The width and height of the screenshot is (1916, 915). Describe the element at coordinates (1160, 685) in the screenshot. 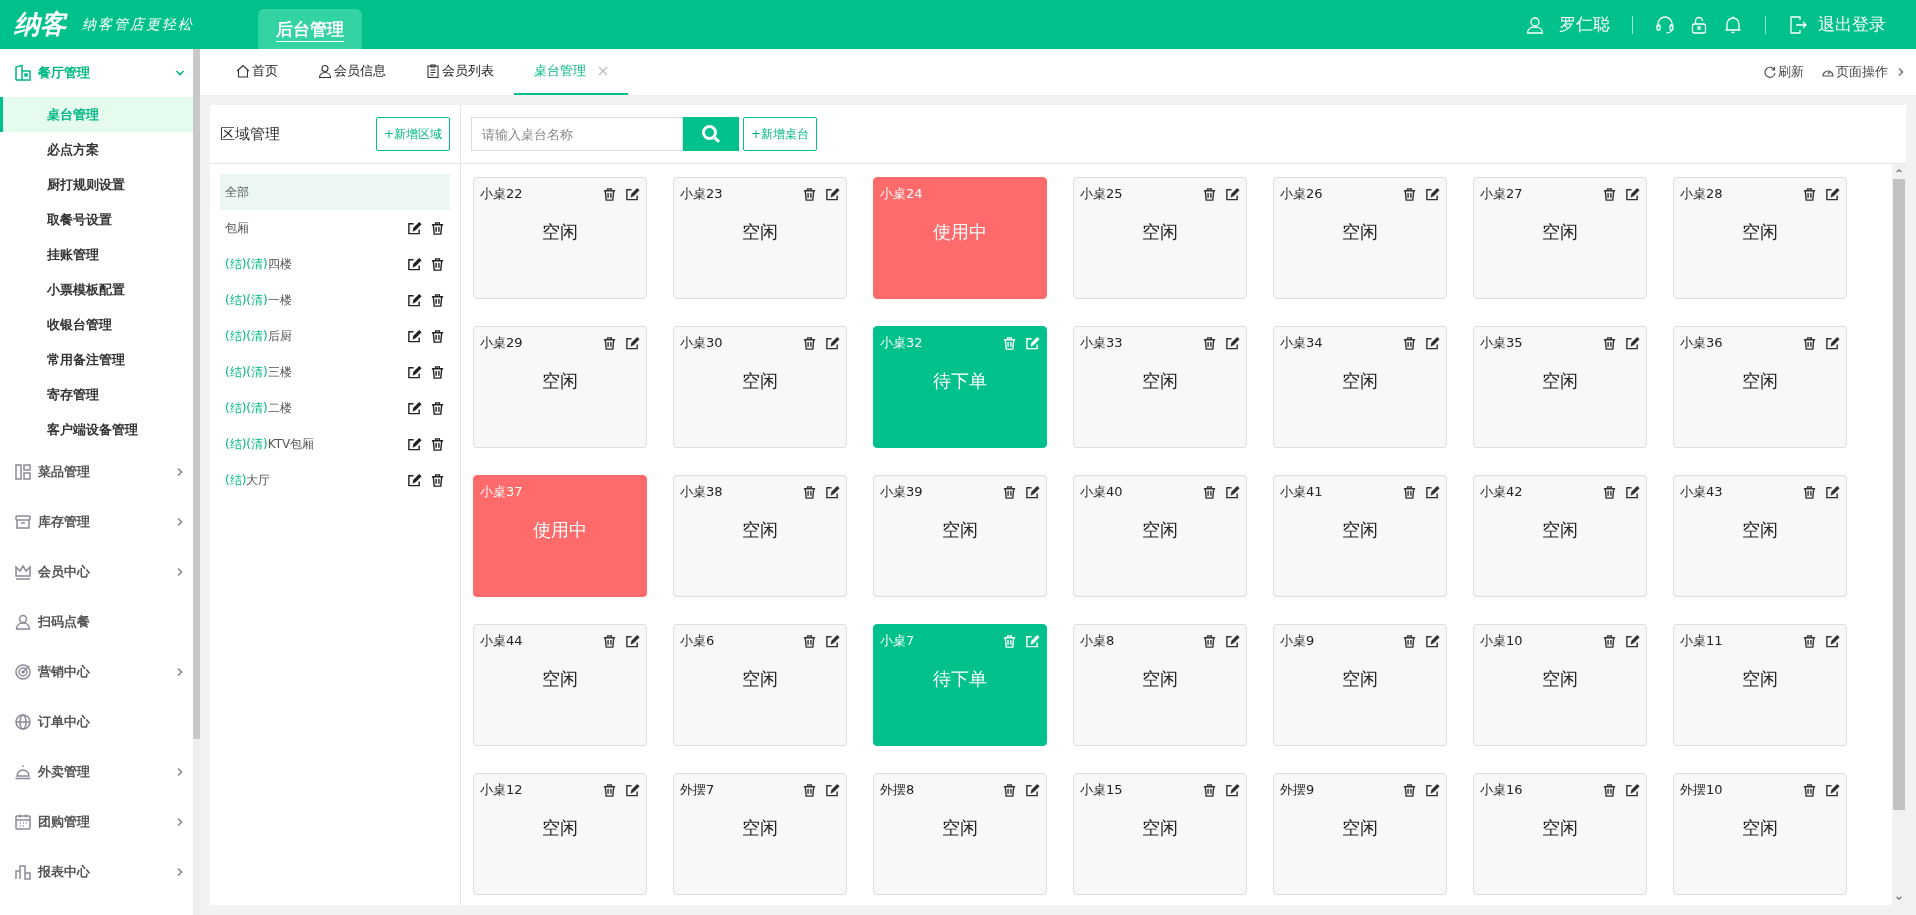

I see `table-card: 小桌8 空闲` at that location.